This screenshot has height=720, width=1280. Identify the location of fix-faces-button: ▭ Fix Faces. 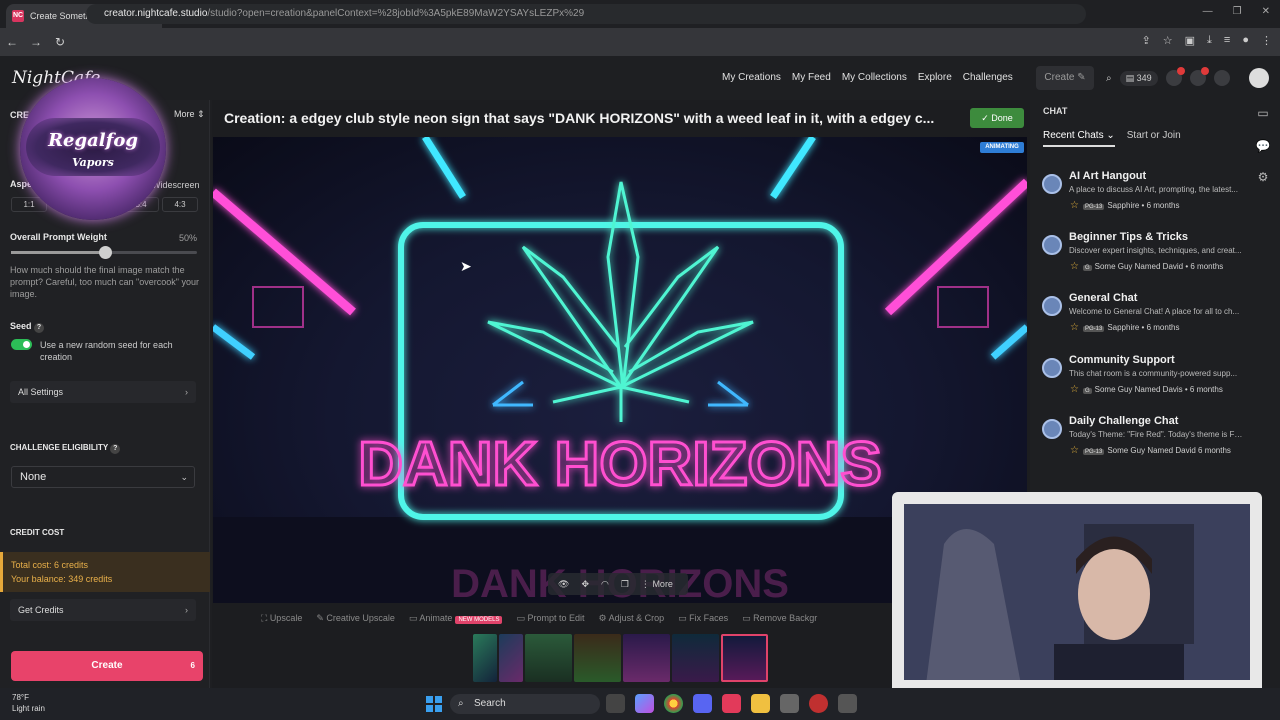
(703, 618).